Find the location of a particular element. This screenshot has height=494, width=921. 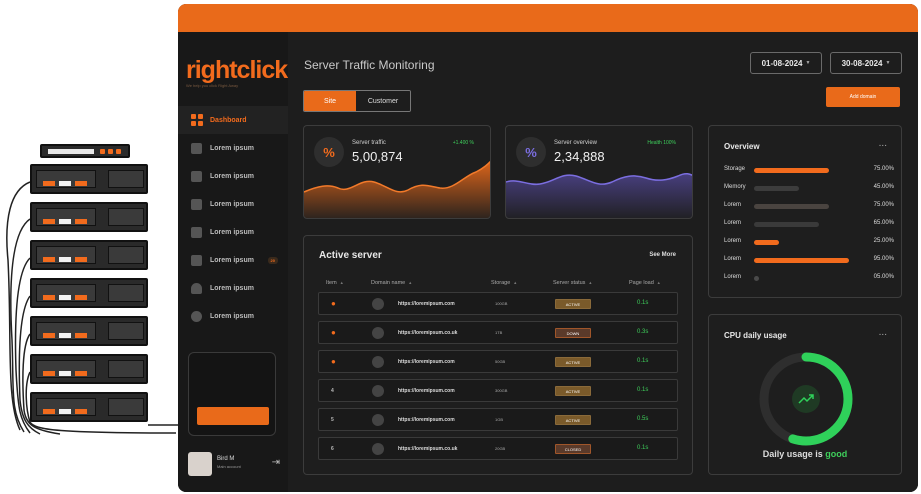

add-domain-button: Add domain is located at coordinates (863, 97).